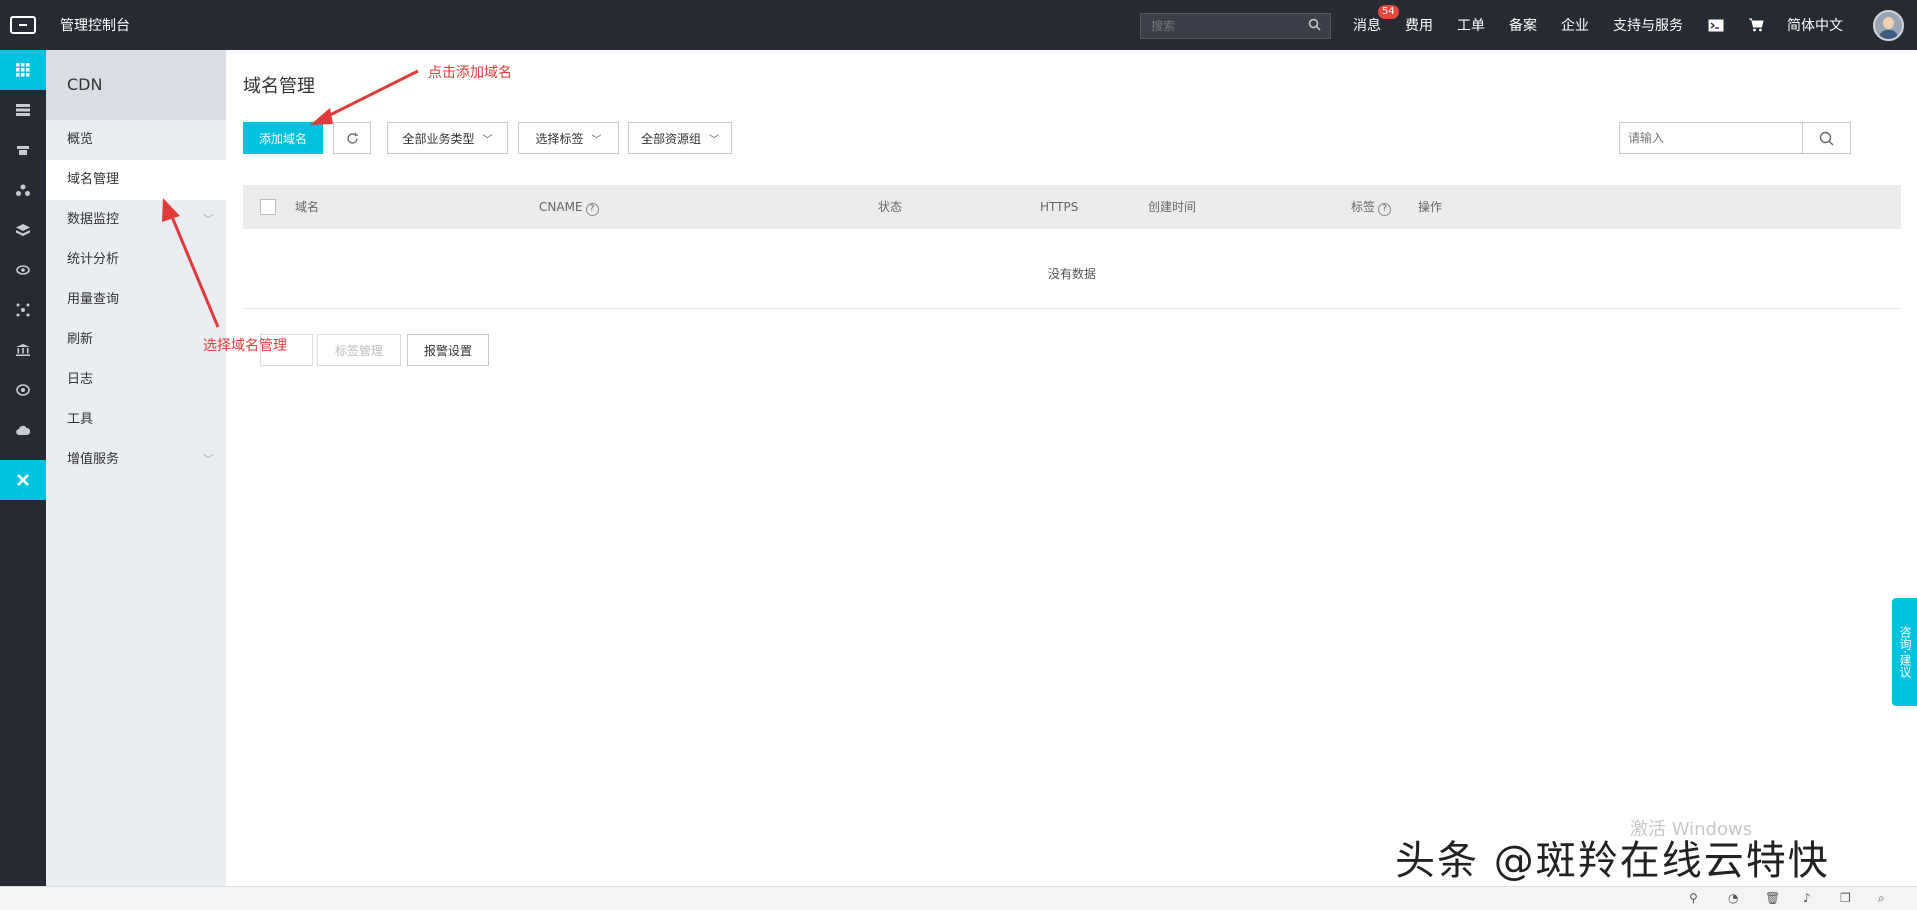 The height and width of the screenshot is (910, 1917). What do you see at coordinates (136, 420) in the screenshot?
I see `sidebar-item-tools: 工具` at bounding box center [136, 420].